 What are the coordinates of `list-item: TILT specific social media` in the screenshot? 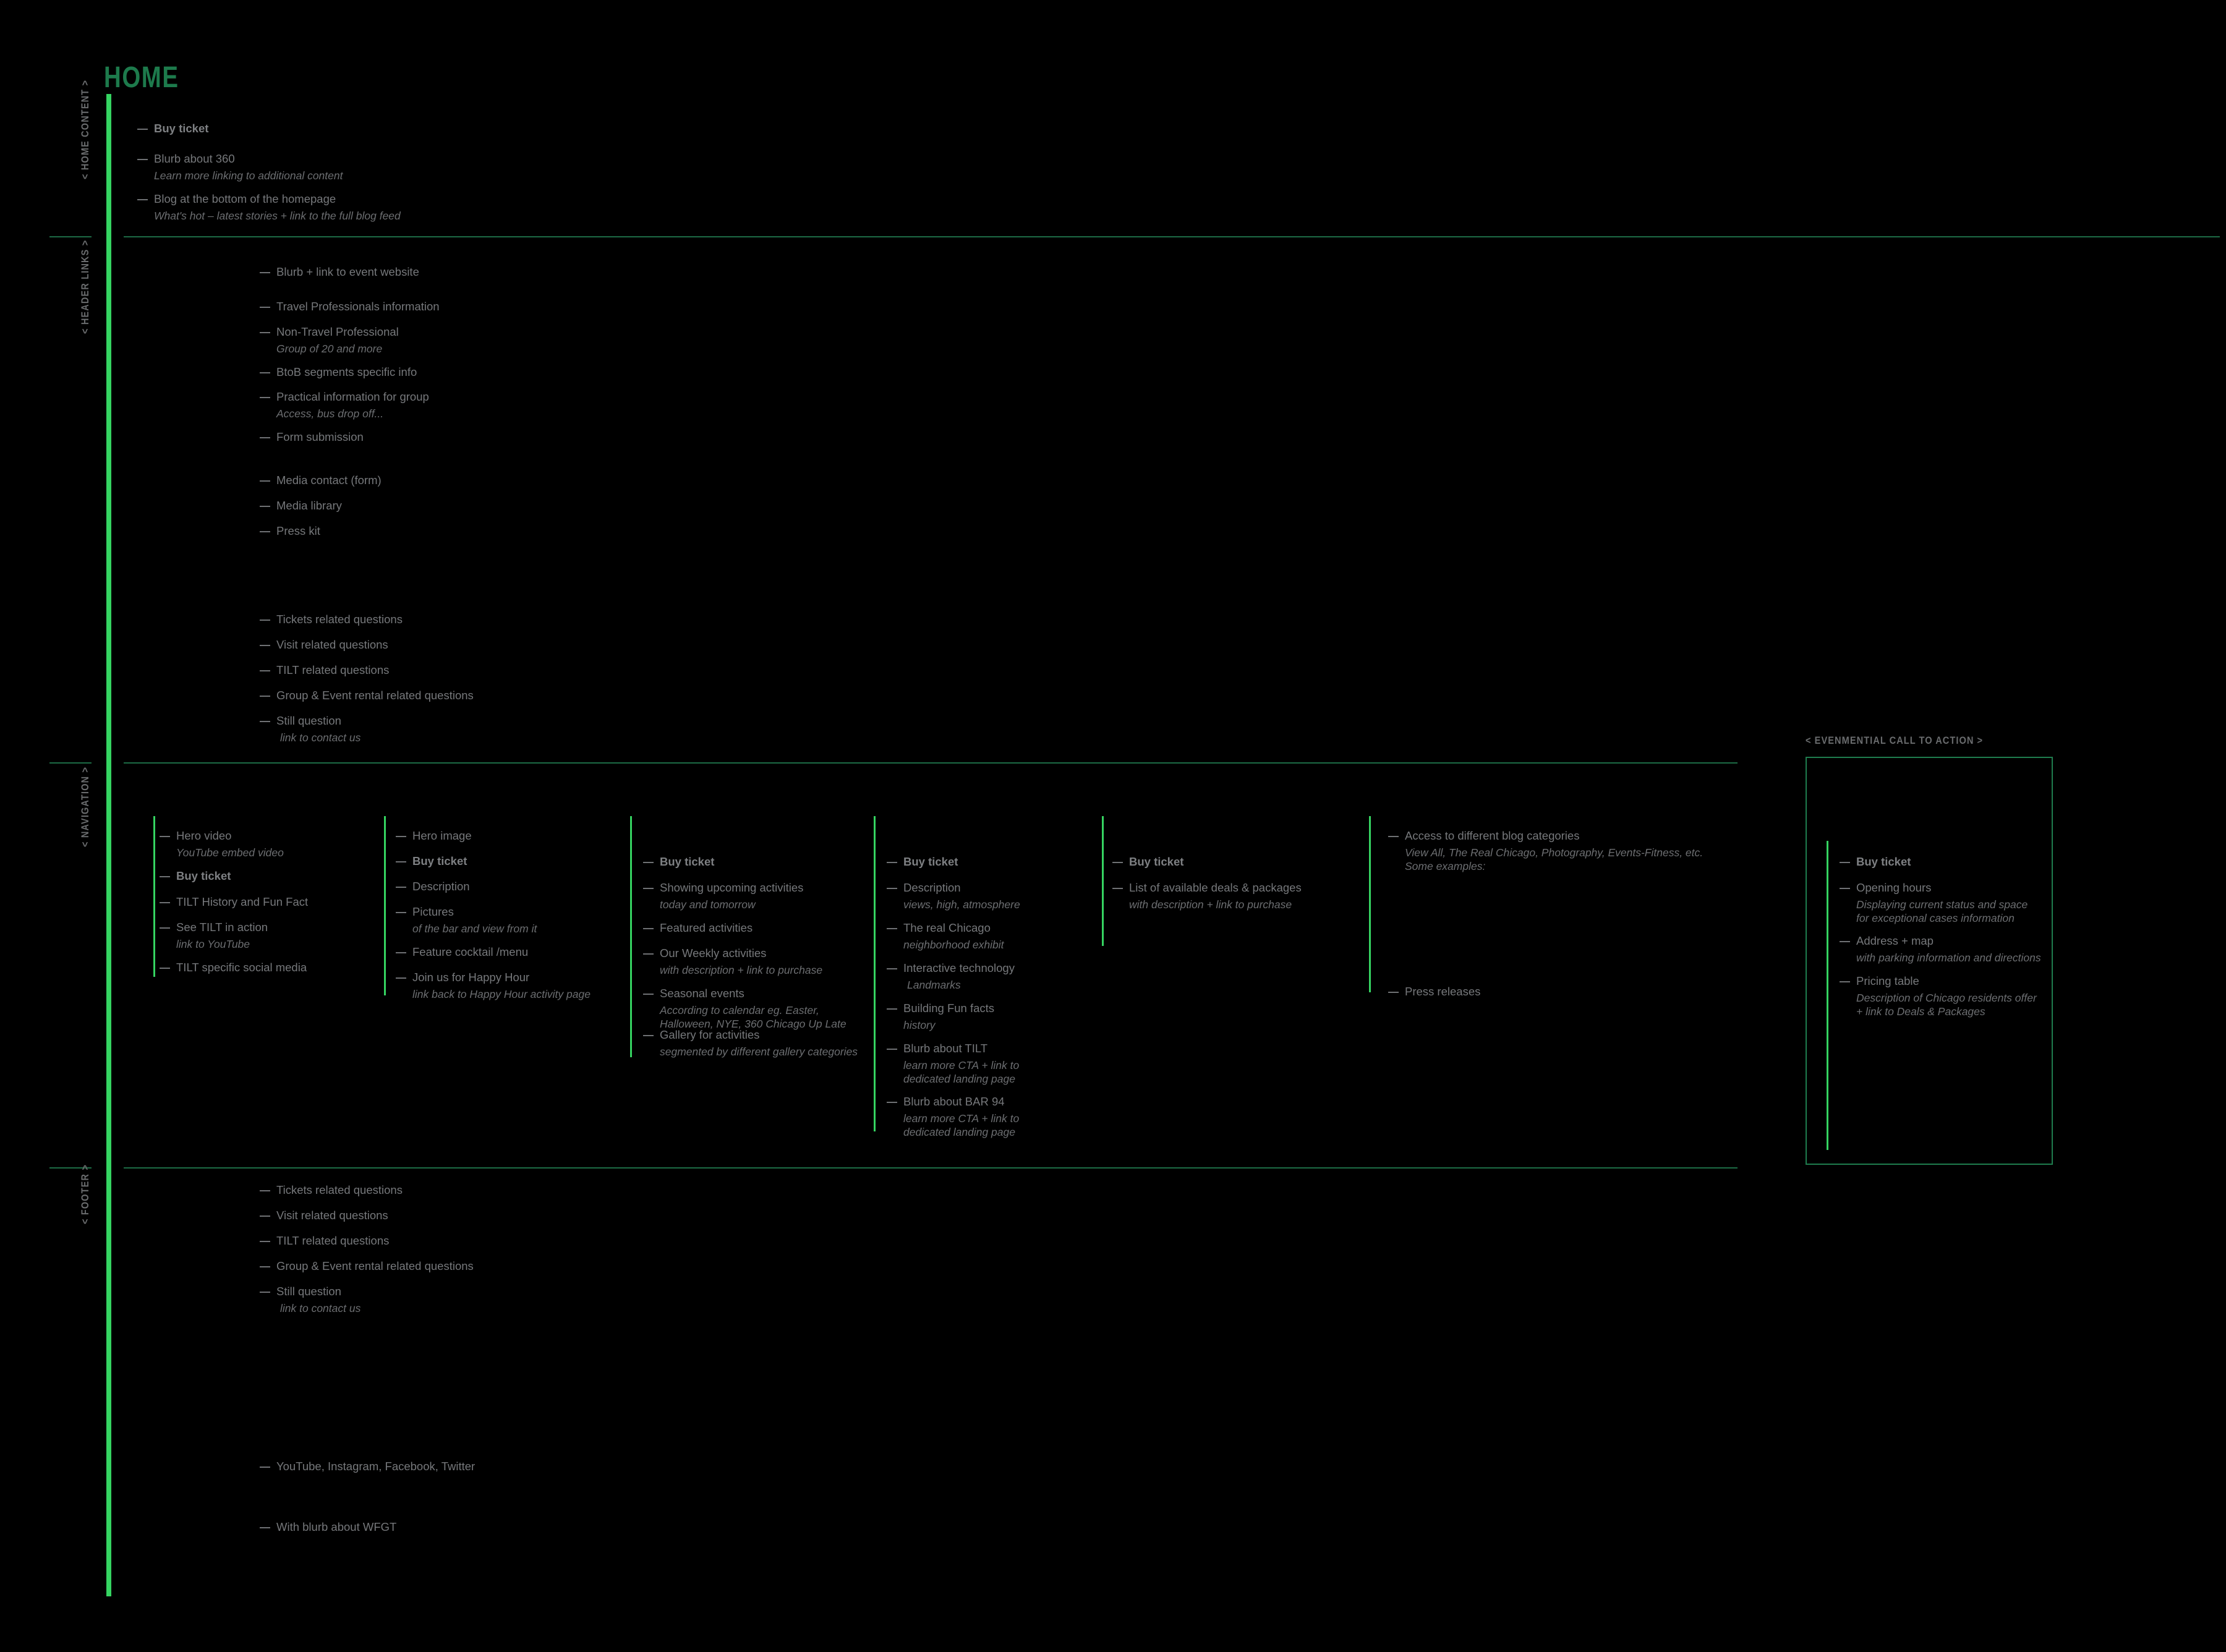 It's located at (233, 967).